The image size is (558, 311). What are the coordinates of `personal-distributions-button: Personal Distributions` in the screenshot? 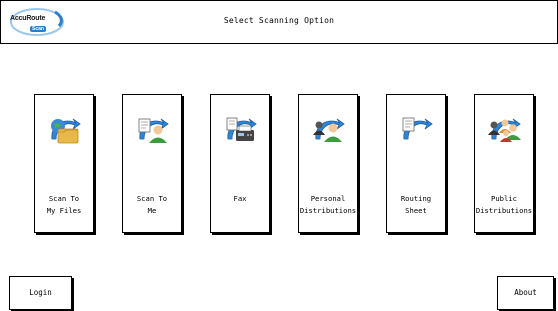 It's located at (328, 163).